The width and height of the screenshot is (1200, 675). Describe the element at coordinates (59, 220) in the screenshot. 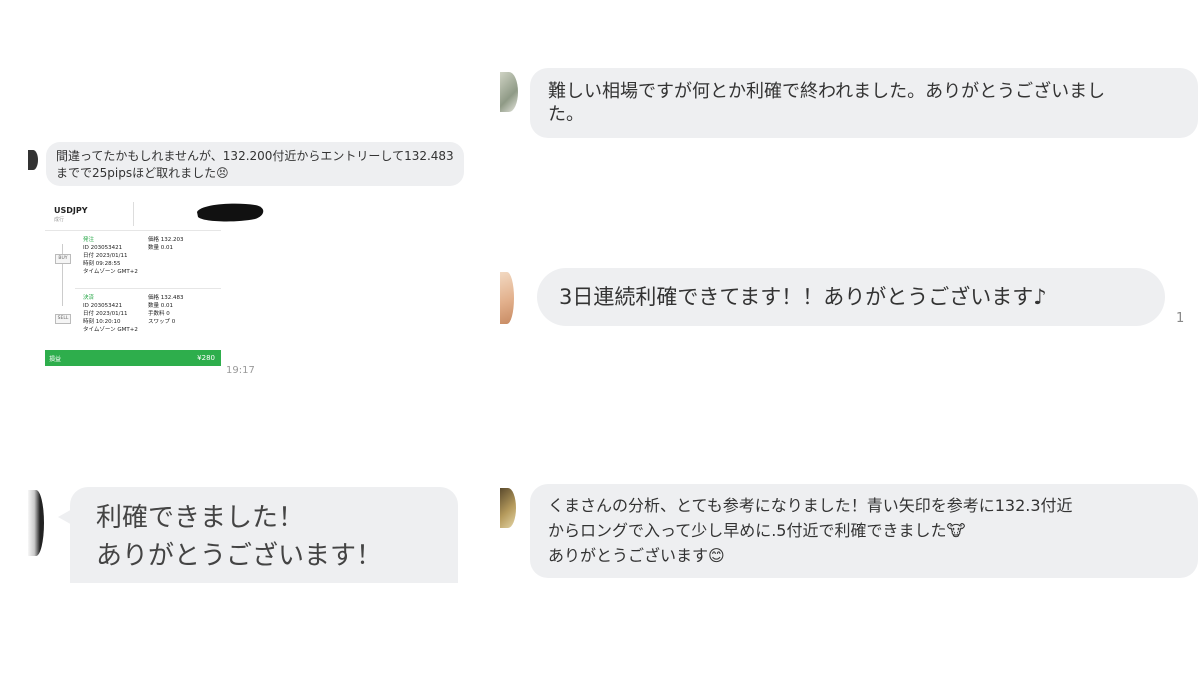

I see `order-type-label: 成行` at that location.